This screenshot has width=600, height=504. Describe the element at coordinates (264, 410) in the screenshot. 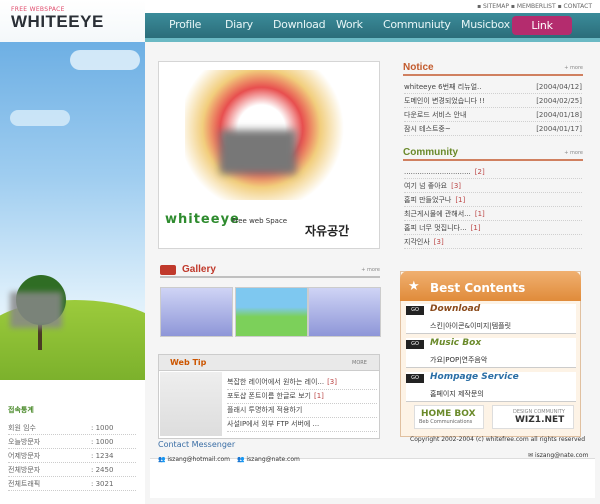

I see `webtip-text: 플래시 투명하게 적용하기` at that location.